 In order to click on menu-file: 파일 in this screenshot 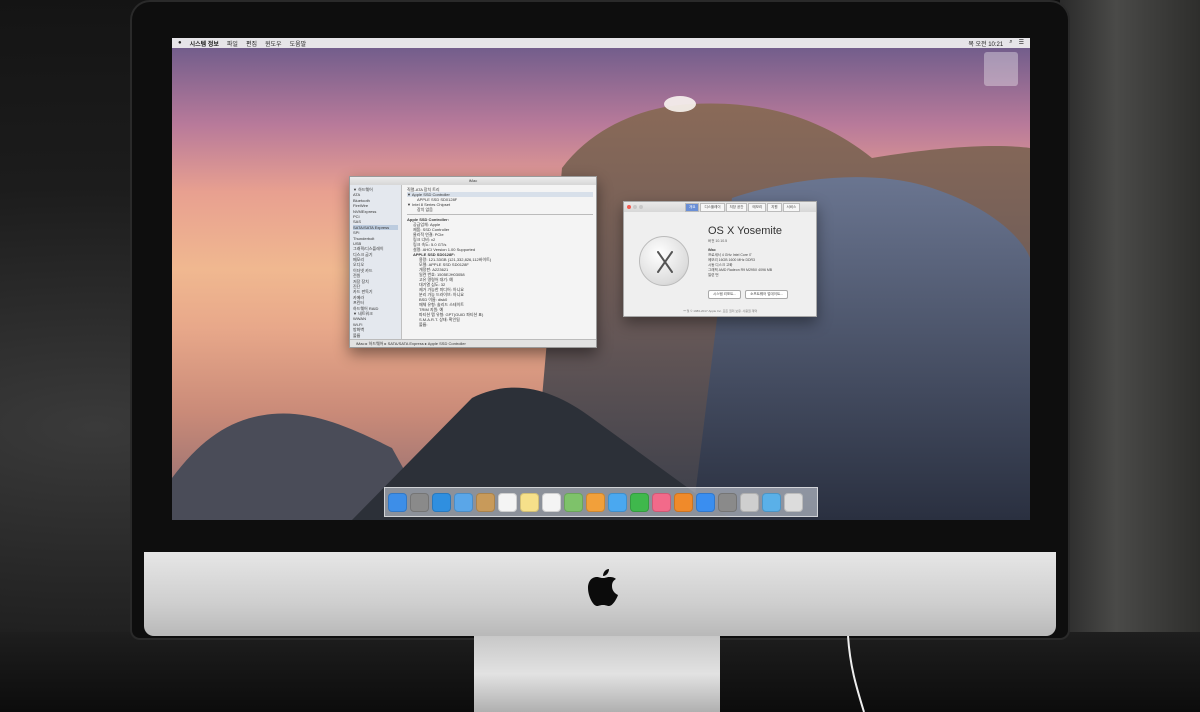, I will do `click(232, 43)`.